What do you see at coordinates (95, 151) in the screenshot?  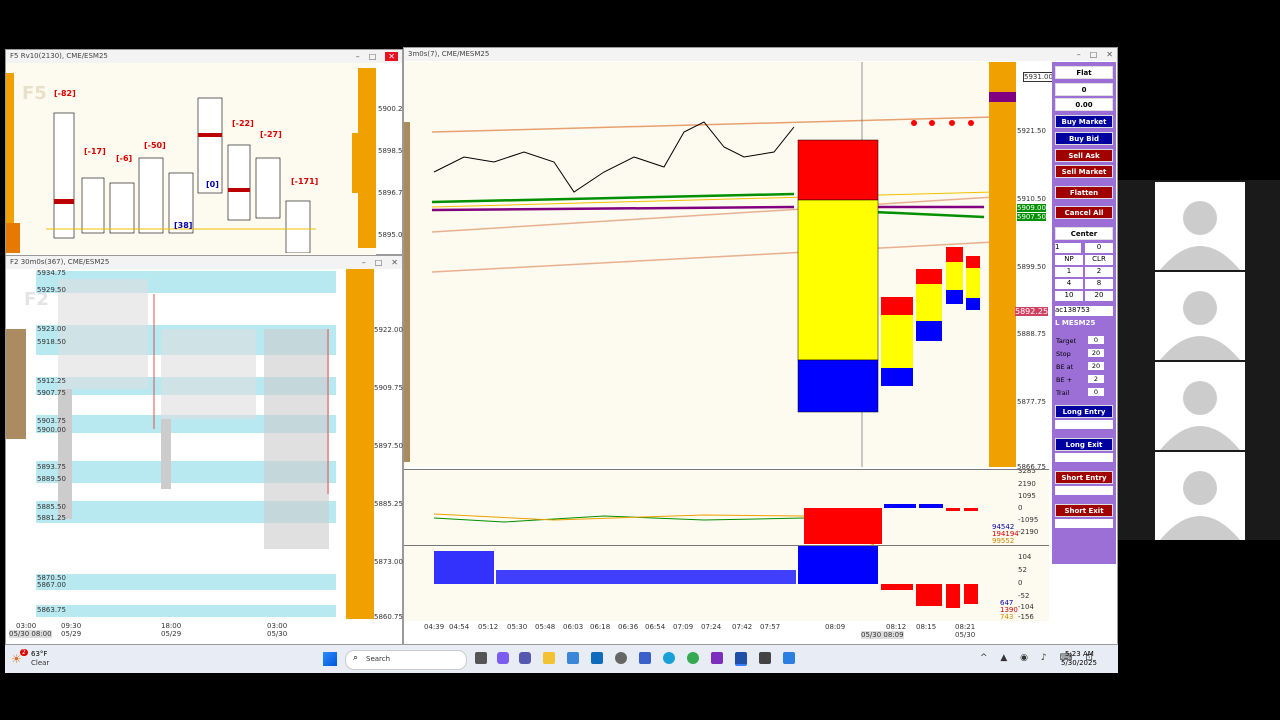 I see `f5-delta-2: [-17]` at bounding box center [95, 151].